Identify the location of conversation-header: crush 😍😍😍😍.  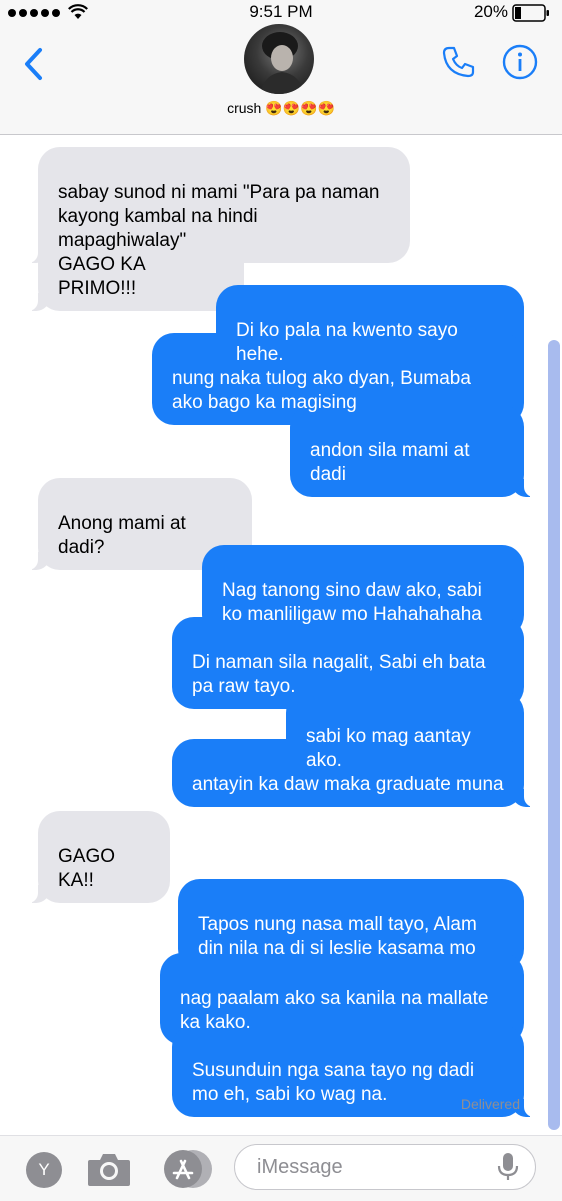
(281, 79).